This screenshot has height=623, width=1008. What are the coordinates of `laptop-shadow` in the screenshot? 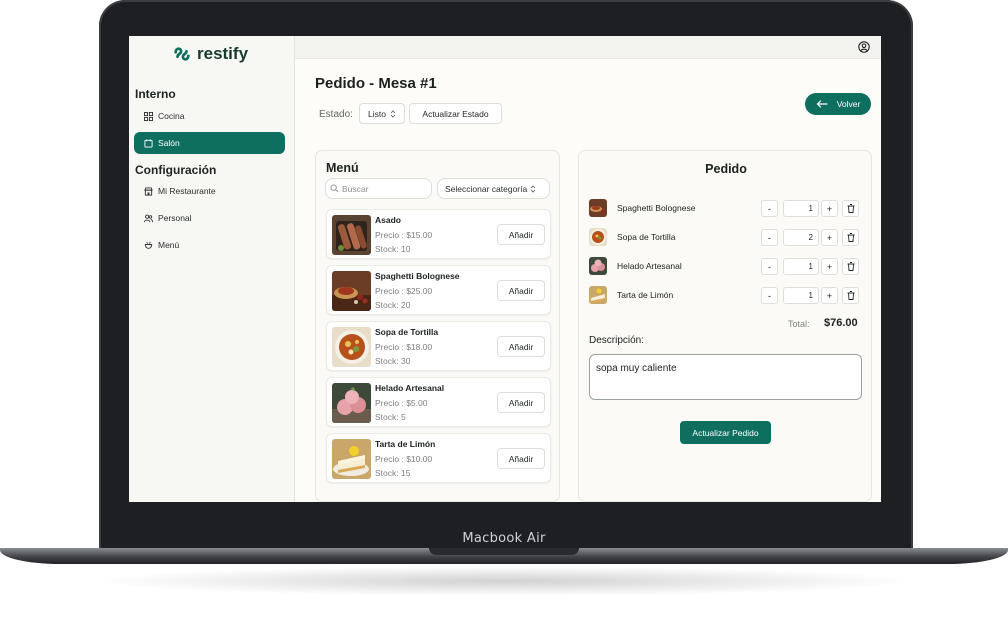 It's located at (505, 581).